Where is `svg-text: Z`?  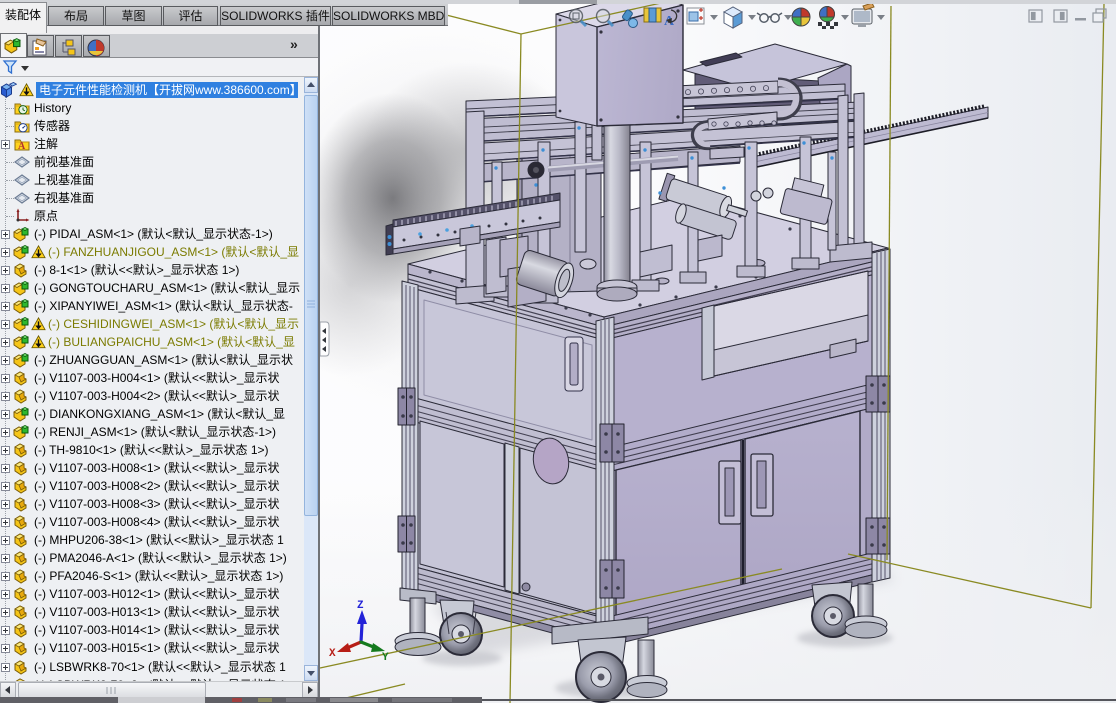 svg-text: Z is located at coordinates (360, 606).